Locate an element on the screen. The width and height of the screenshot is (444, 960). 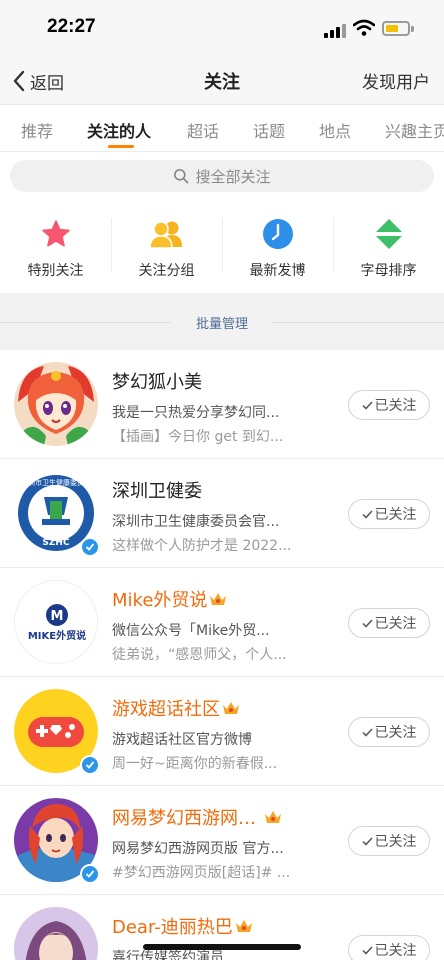
back-button: 返回 is located at coordinates (38, 81).